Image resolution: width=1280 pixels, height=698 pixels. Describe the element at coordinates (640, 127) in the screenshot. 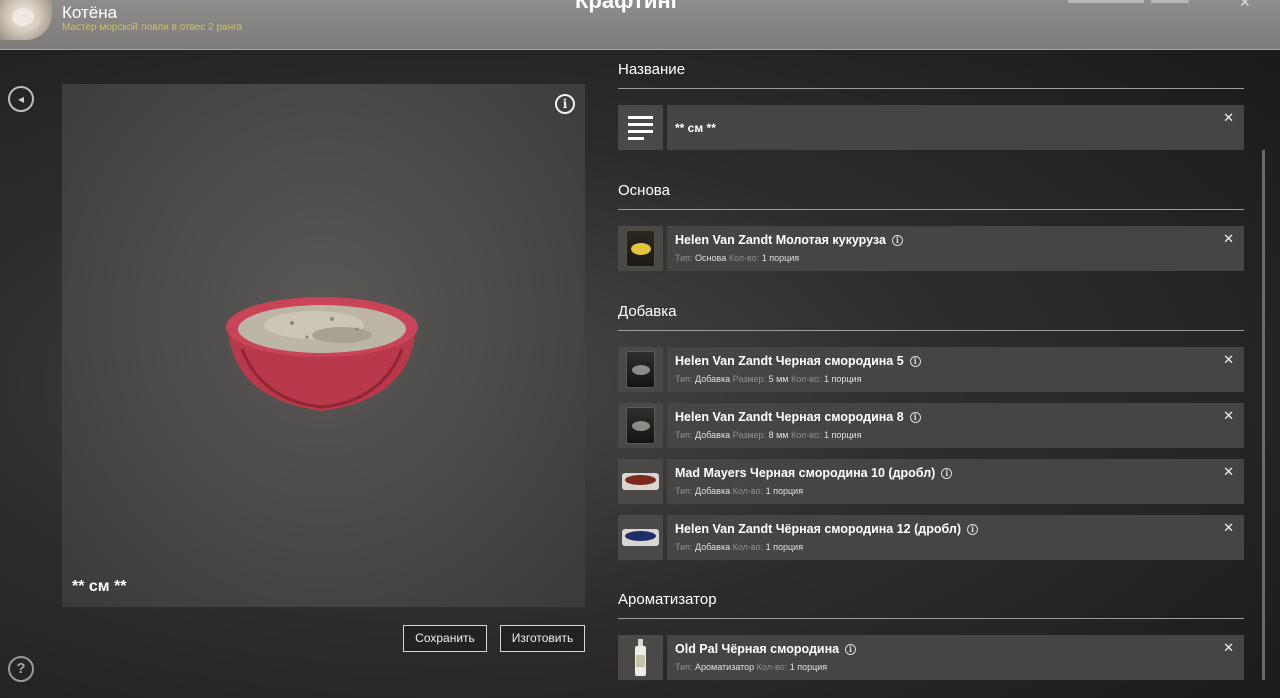

I see `name-field-icon` at that location.